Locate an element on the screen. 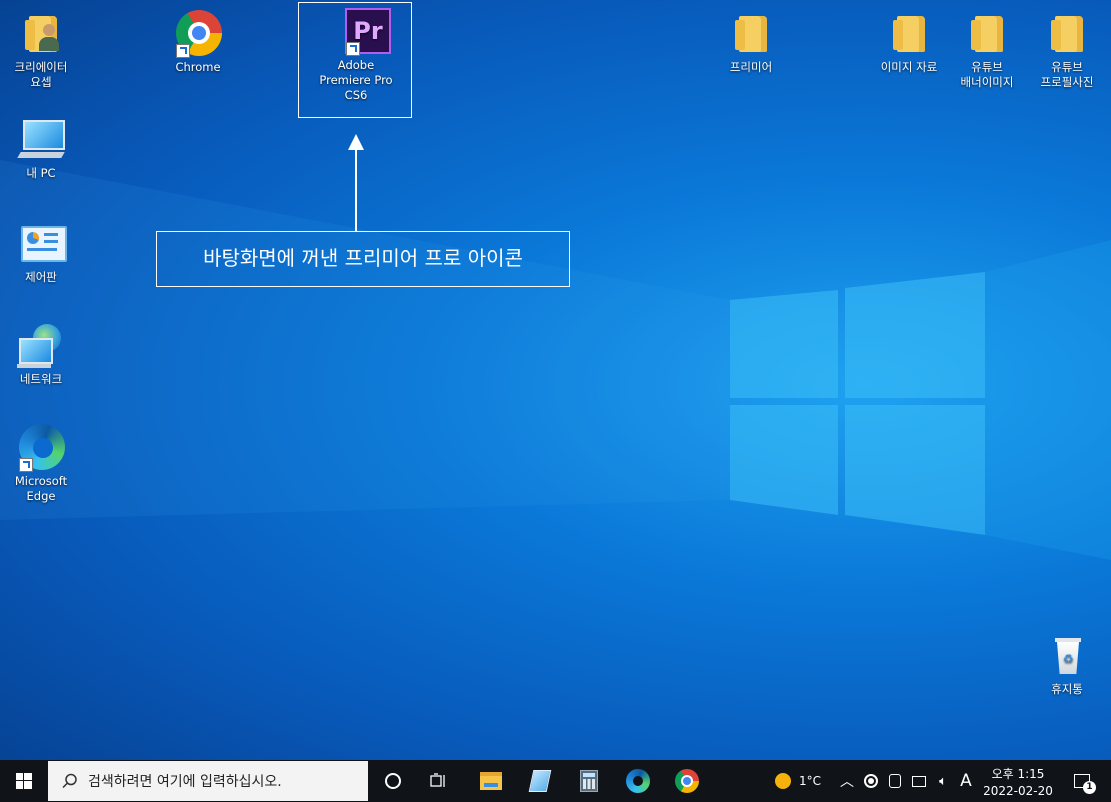 The image size is (1111, 802). task-view-button is located at coordinates (439, 781).